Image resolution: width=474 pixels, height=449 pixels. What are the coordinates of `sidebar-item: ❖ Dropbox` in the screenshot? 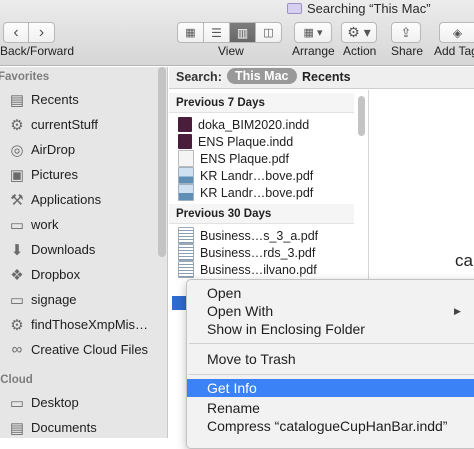 It's located at (80, 274).